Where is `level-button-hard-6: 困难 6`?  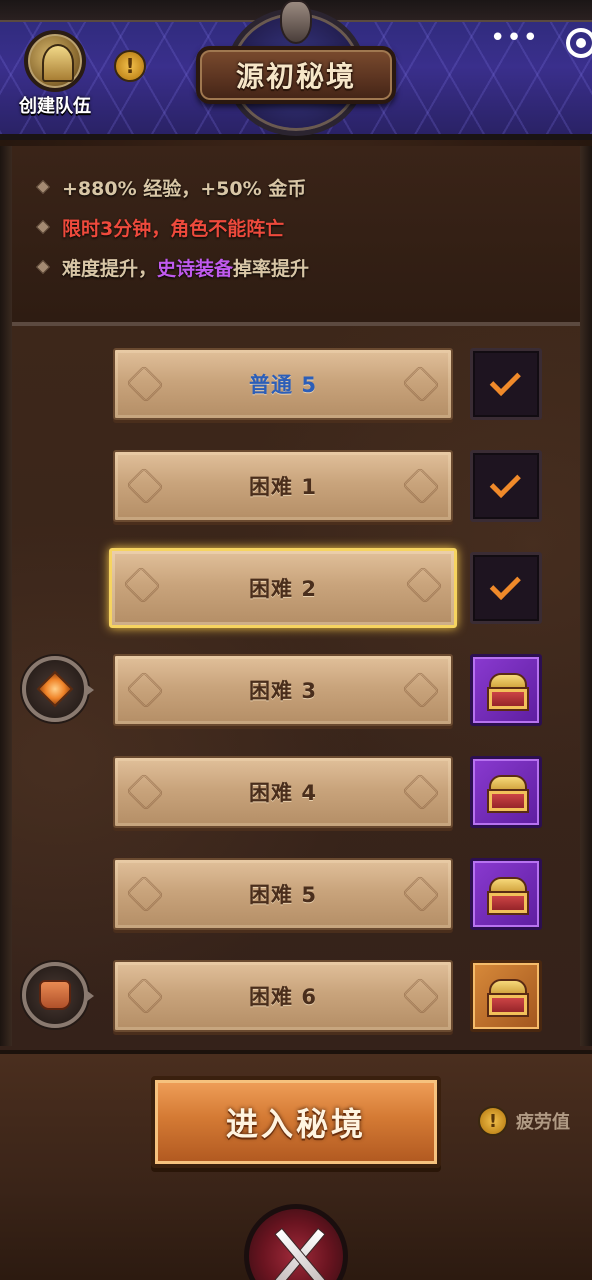
level-button-hard-6: 困难 6 is located at coordinates (283, 996).